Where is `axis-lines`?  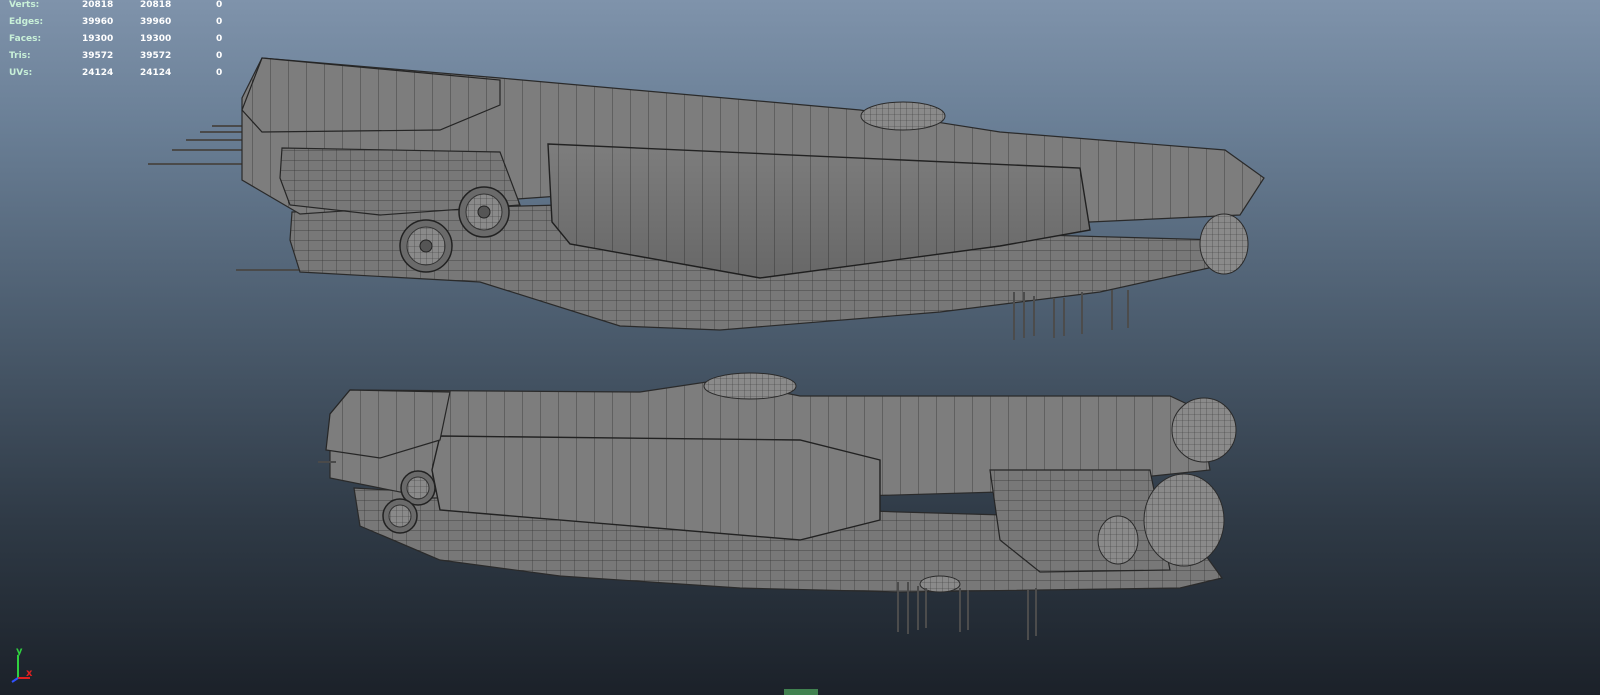 axis-lines is located at coordinates (20, 669).